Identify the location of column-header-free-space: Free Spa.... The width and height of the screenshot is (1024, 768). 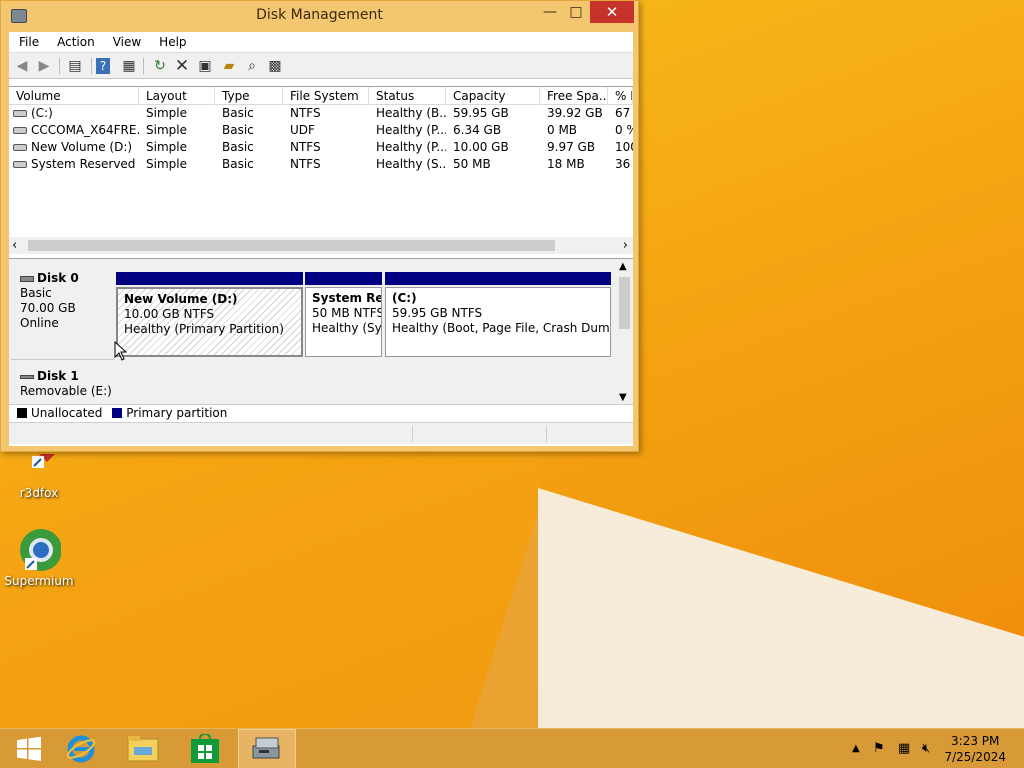
(574, 96).